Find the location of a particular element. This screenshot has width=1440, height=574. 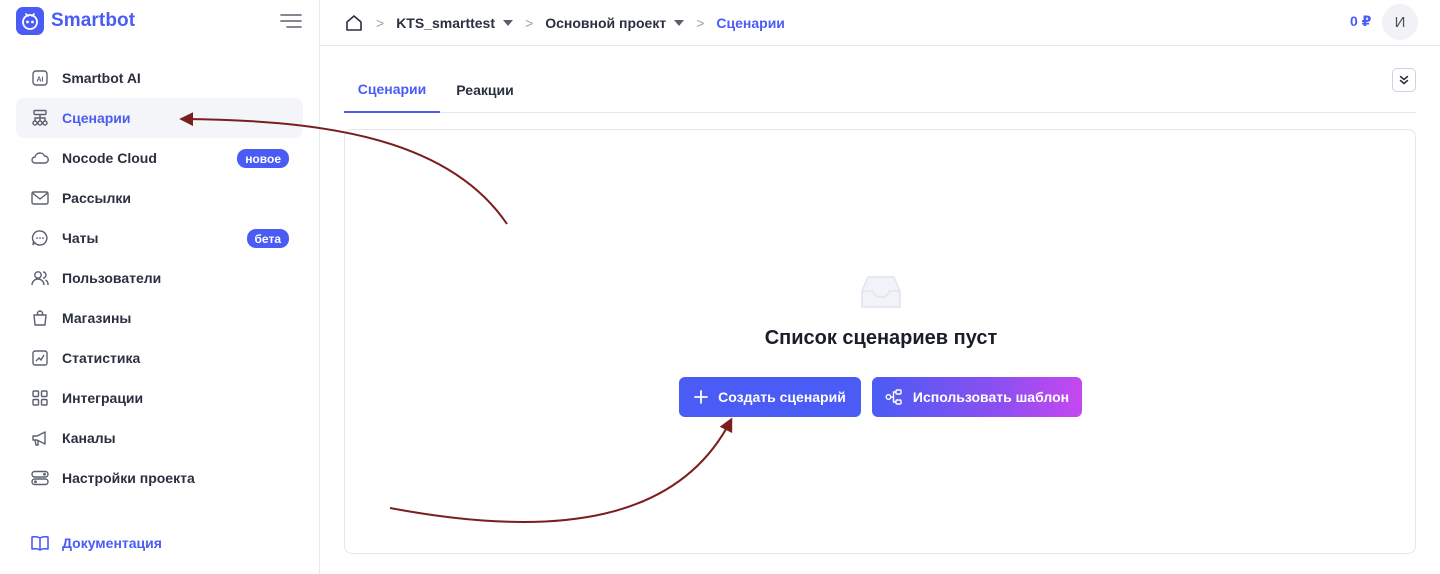

sidebar-item-label: Smartbot AI is located at coordinates (101, 78).